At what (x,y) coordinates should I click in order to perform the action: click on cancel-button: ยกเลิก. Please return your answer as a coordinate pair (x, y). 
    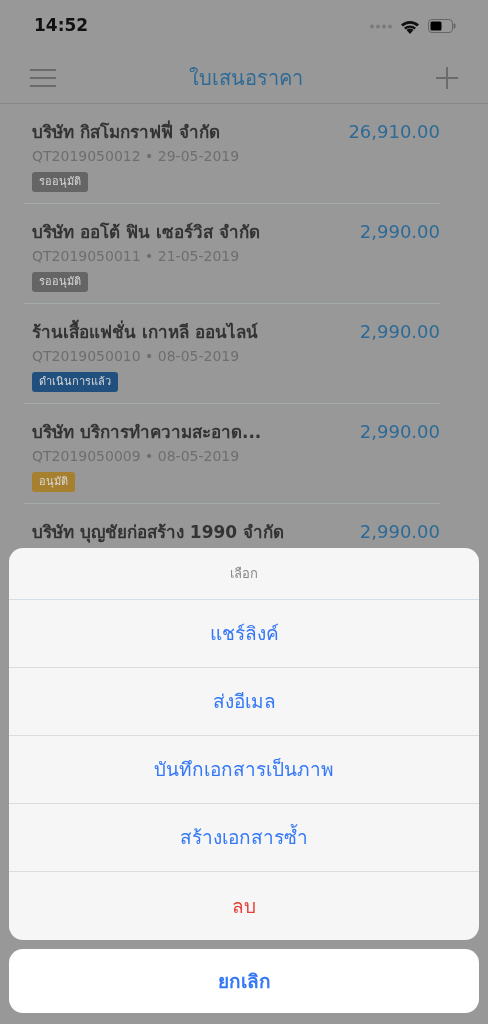
    Looking at the image, I should click on (244, 981).